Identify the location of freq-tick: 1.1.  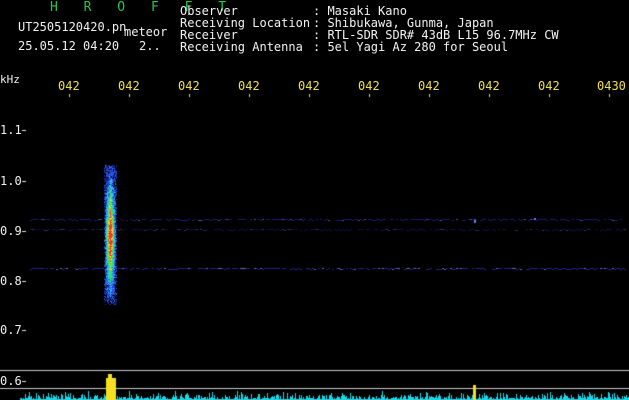
(11, 130).